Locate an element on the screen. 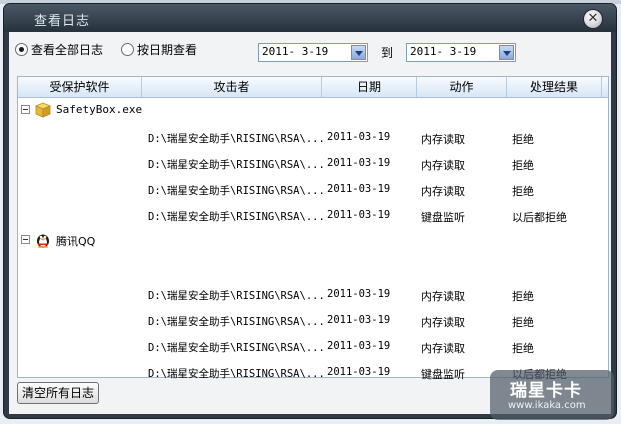 This screenshot has width=621, height=424. group-name: SafetyBox.exe is located at coordinates (99, 109).